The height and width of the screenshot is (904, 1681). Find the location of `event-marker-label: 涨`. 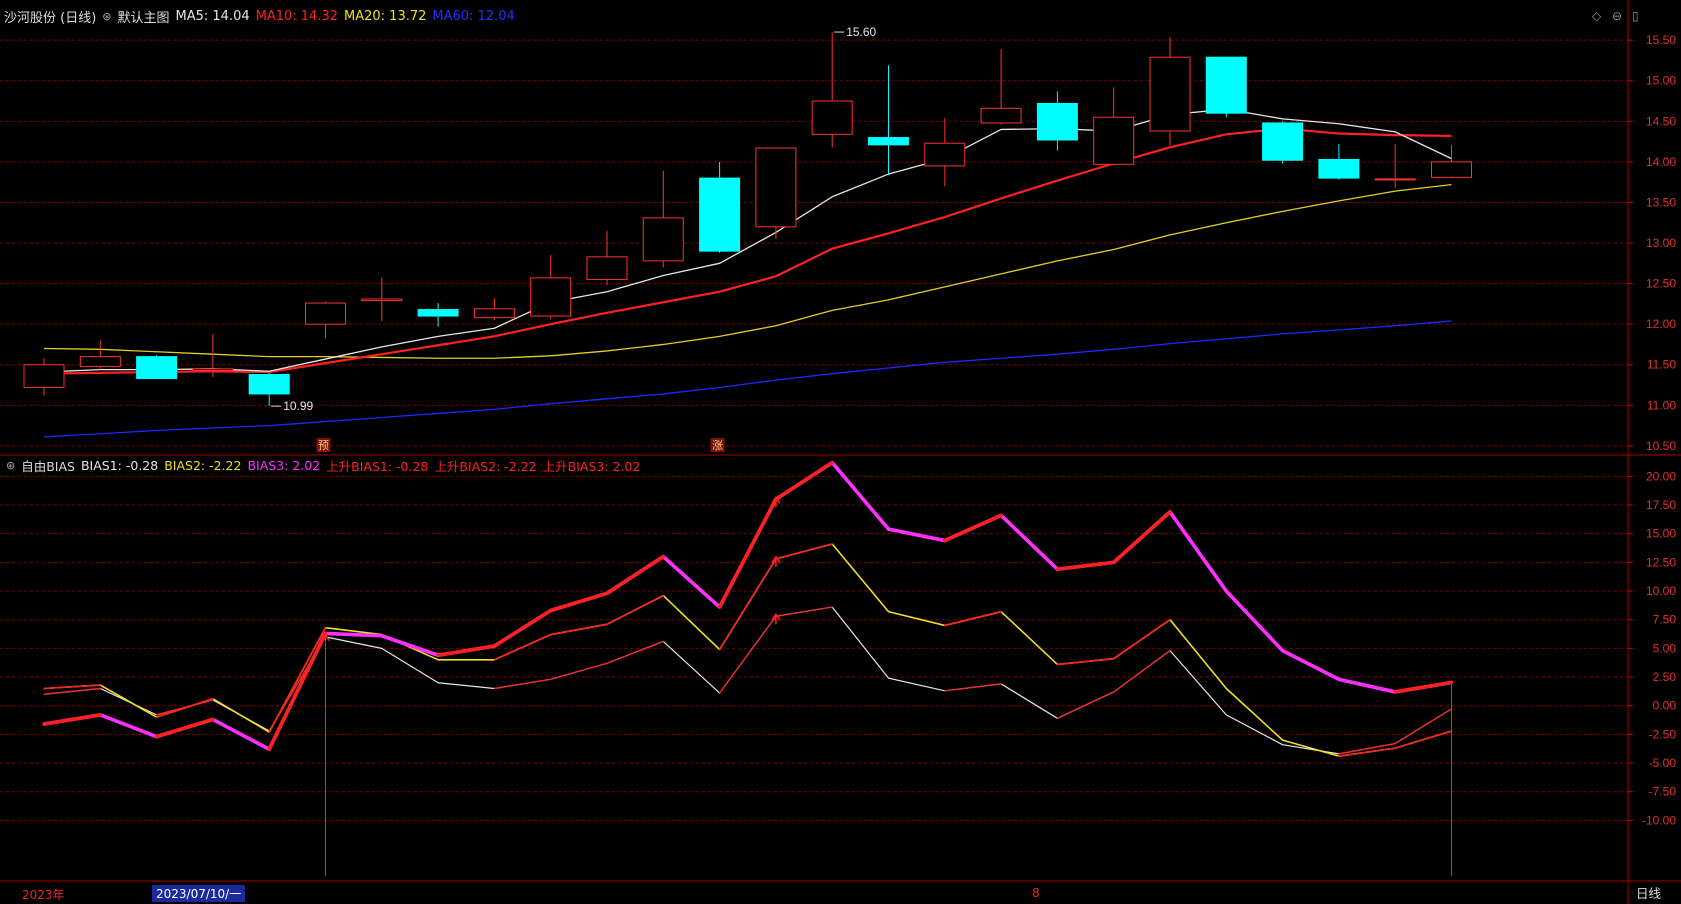

event-marker-label: 涨 is located at coordinates (717, 445).